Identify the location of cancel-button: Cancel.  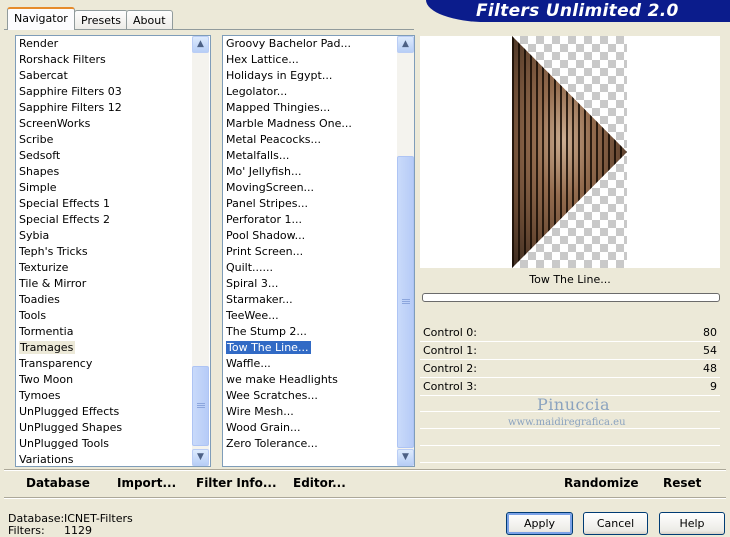
(615, 523).